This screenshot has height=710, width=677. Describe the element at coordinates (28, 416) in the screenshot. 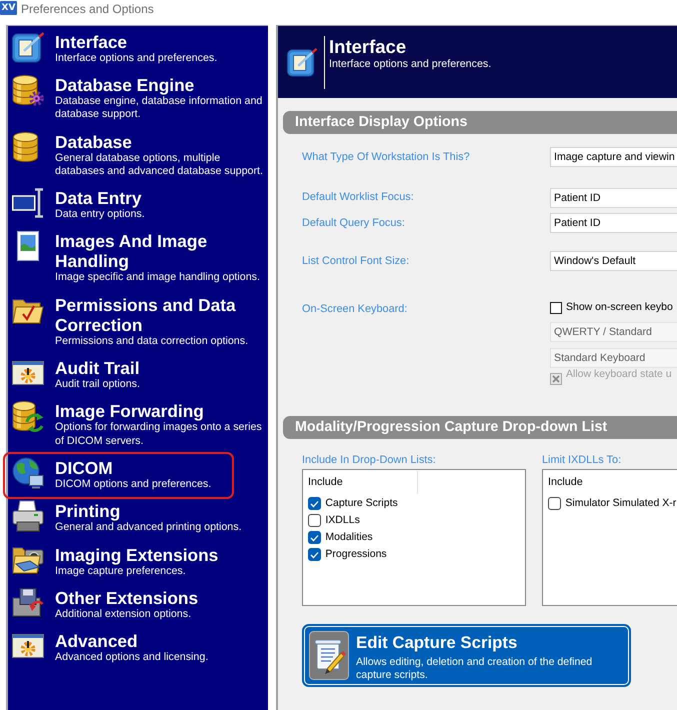

I see `database-arrows-icon` at that location.